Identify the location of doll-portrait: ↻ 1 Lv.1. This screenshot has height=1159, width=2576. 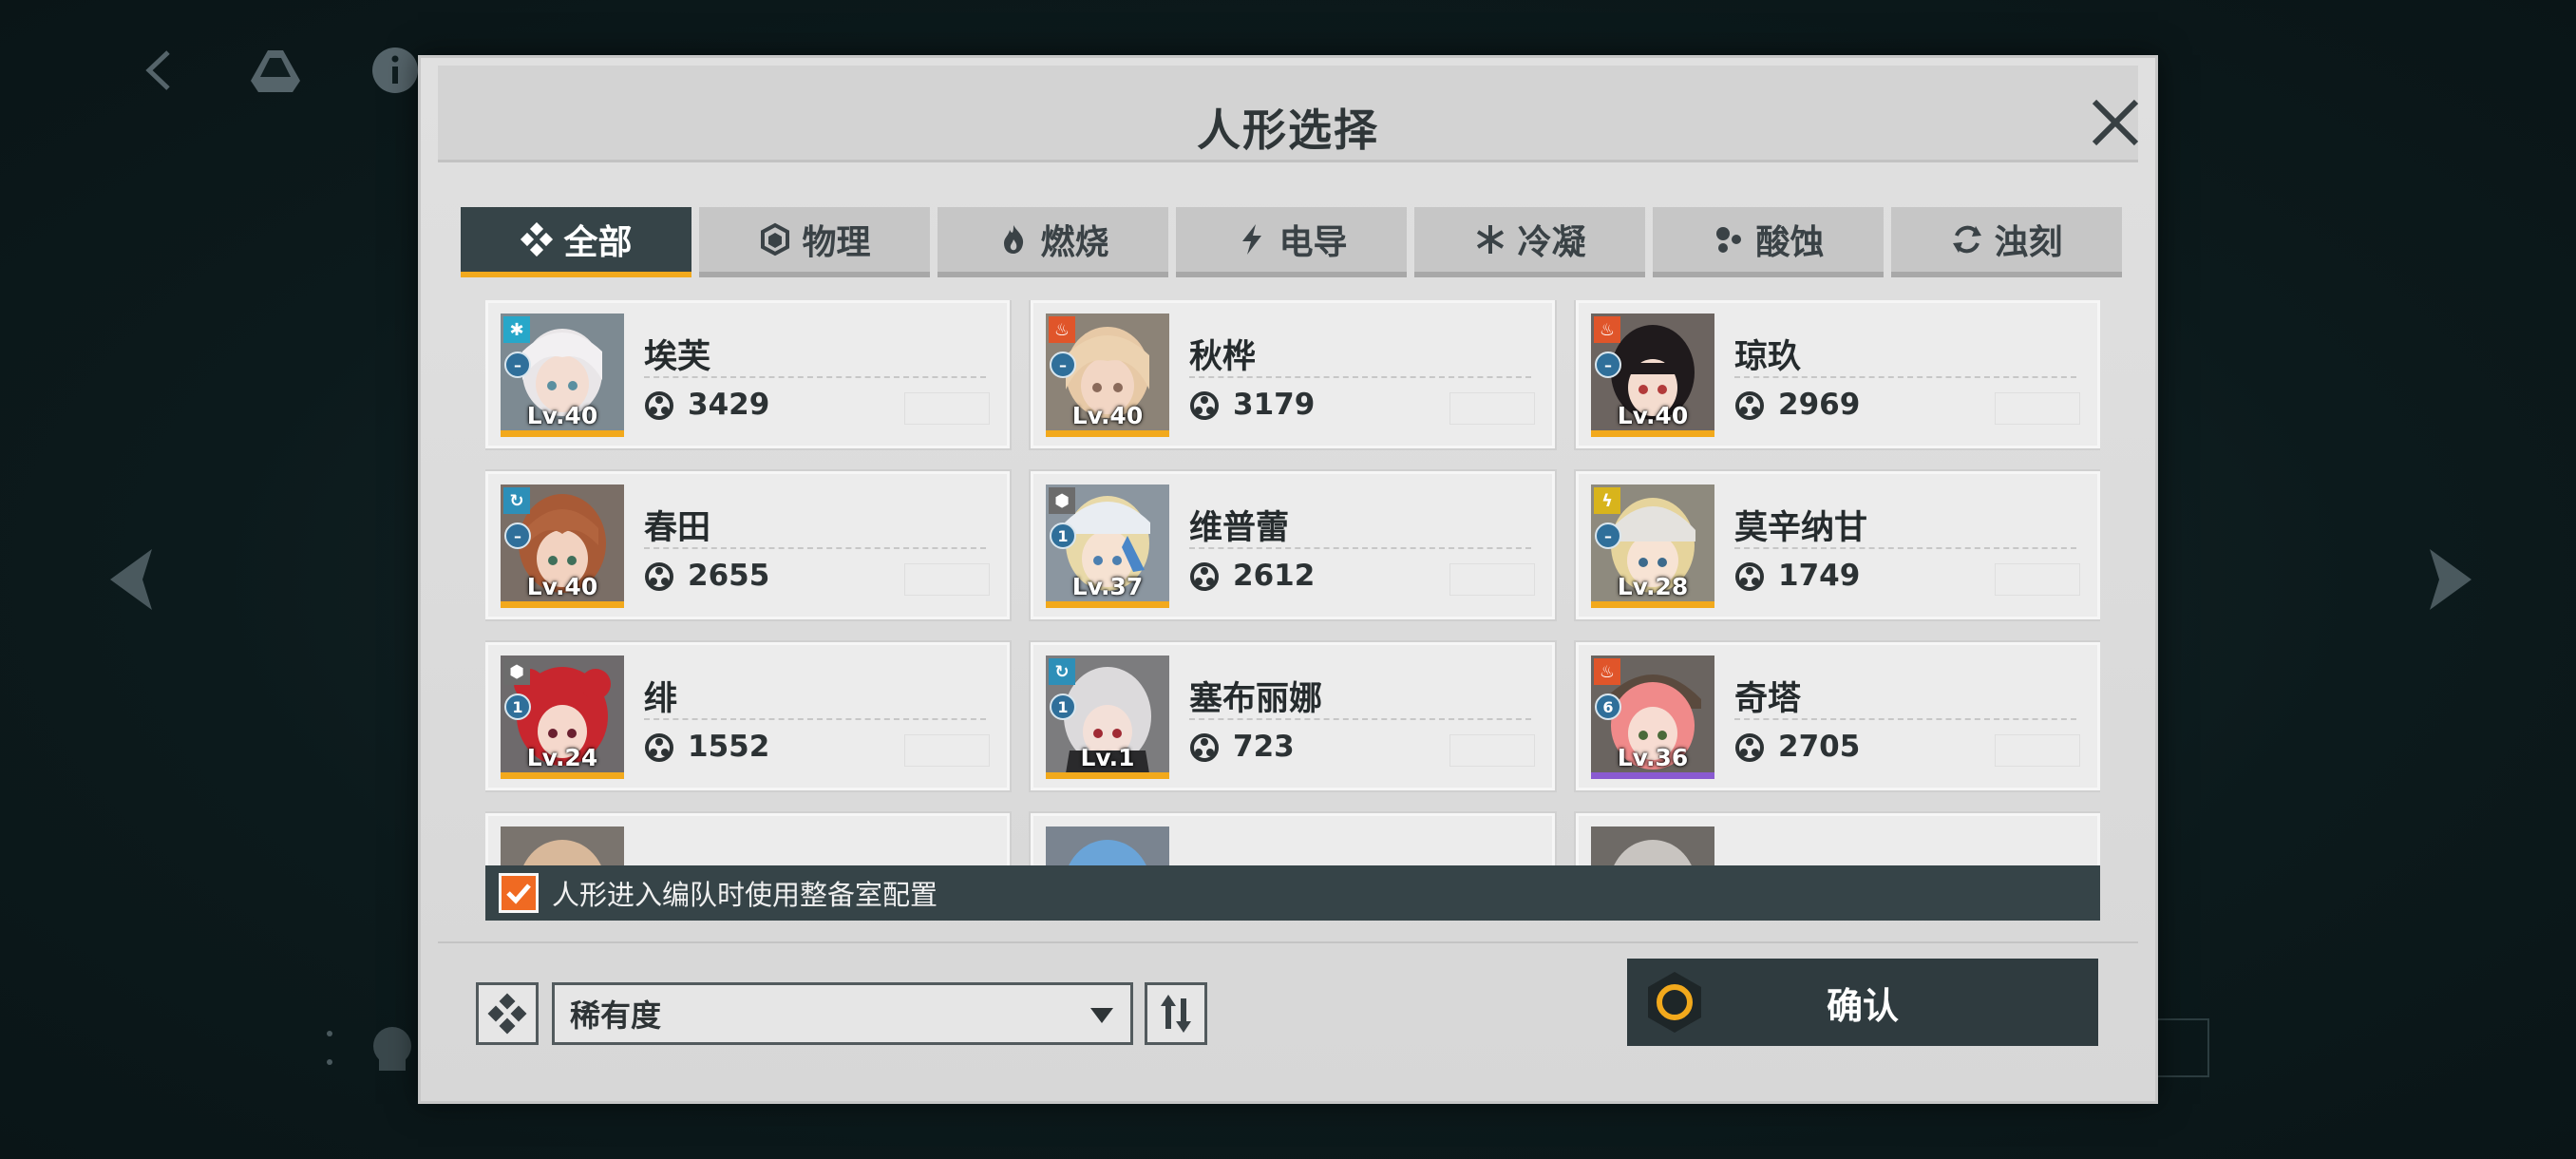
(1107, 717).